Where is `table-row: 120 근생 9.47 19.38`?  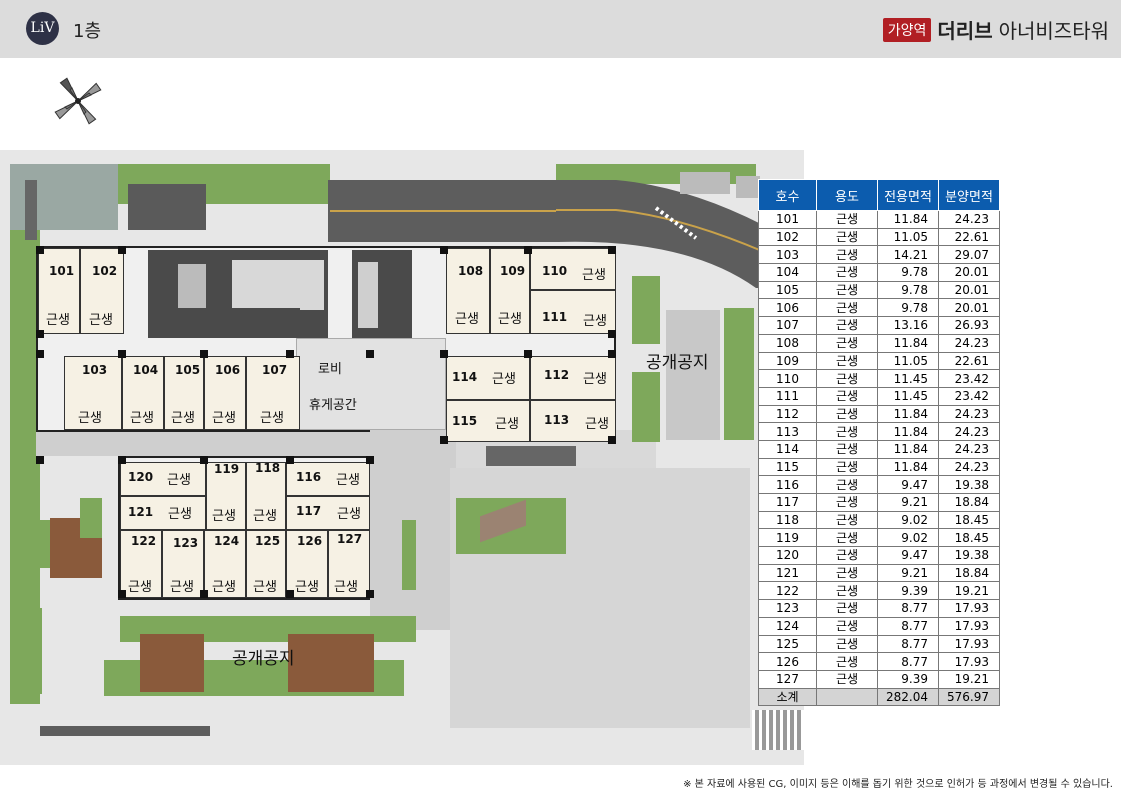 table-row: 120 근생 9.47 19.38 is located at coordinates (879, 555).